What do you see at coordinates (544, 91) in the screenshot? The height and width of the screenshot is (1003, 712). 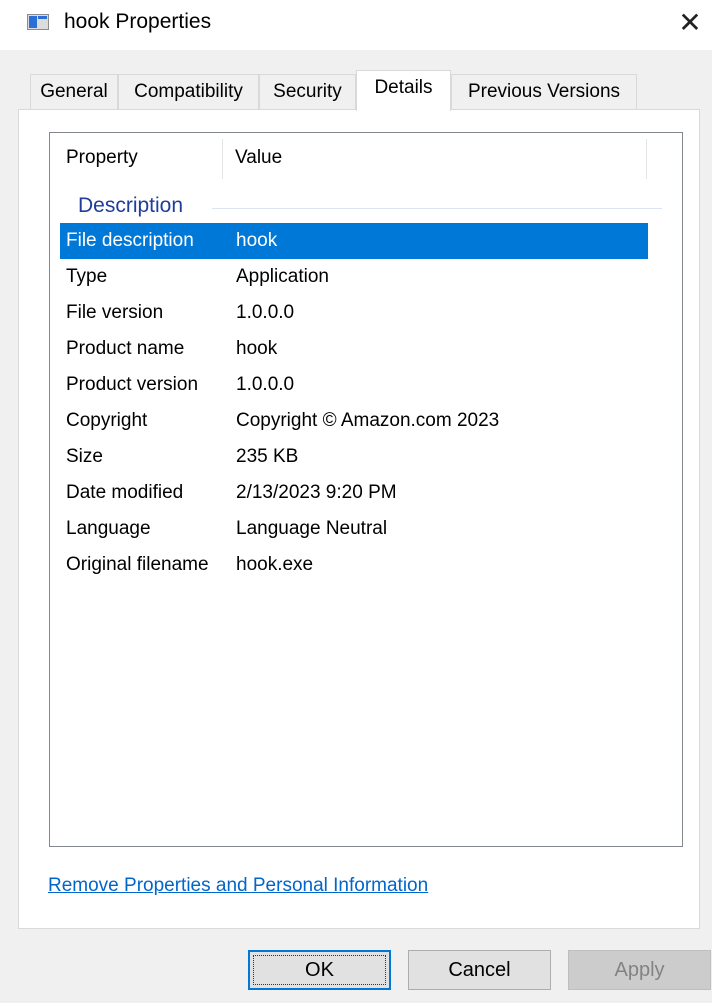 I see `tab-previous-versions: Previous Versions` at bounding box center [544, 91].